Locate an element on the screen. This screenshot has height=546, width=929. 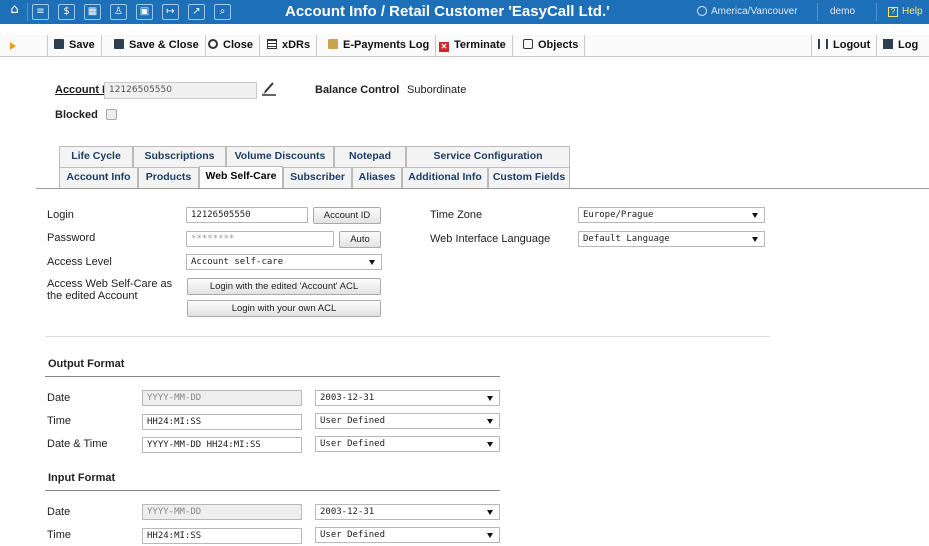
blocked-checkbox is located at coordinates (111, 114).